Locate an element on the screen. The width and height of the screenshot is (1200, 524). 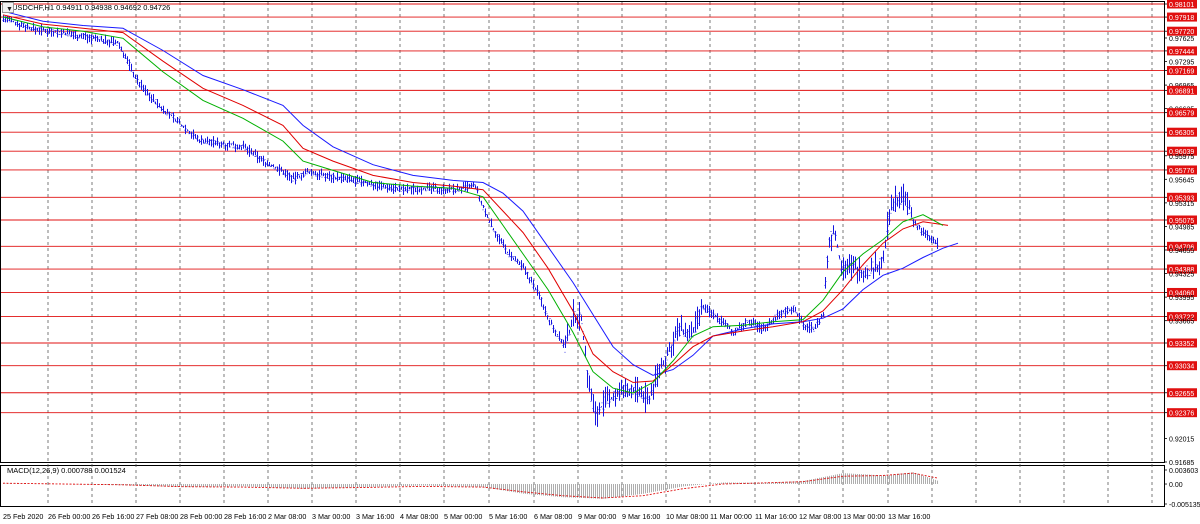
time-tick-label: 9 Mar 00:00 is located at coordinates (597, 516).